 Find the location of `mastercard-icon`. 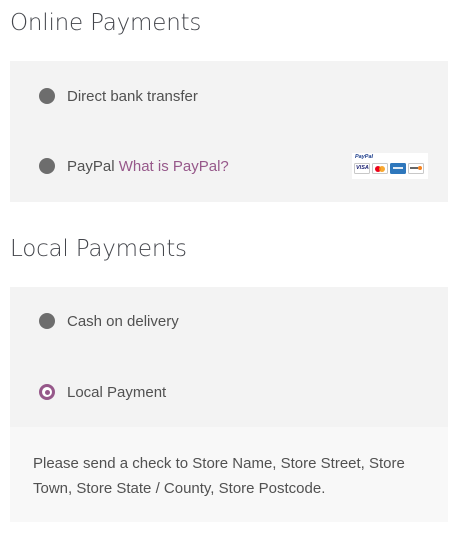

mastercard-icon is located at coordinates (380, 168).